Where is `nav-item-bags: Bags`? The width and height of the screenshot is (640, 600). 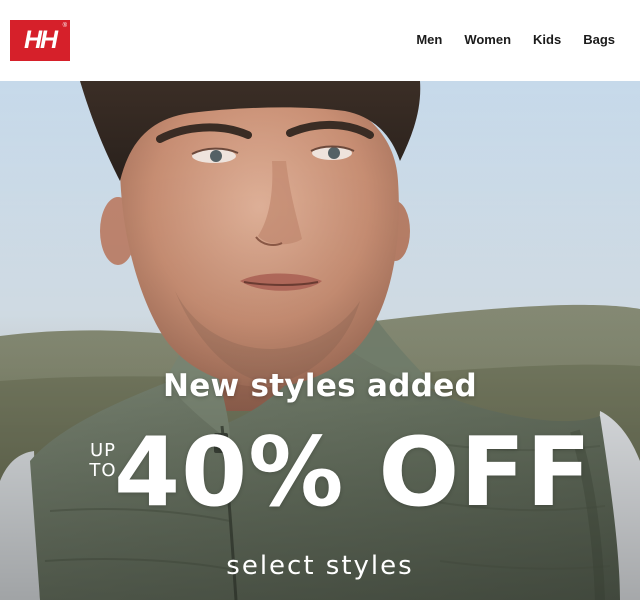
nav-item-bags: Bags is located at coordinates (599, 40).